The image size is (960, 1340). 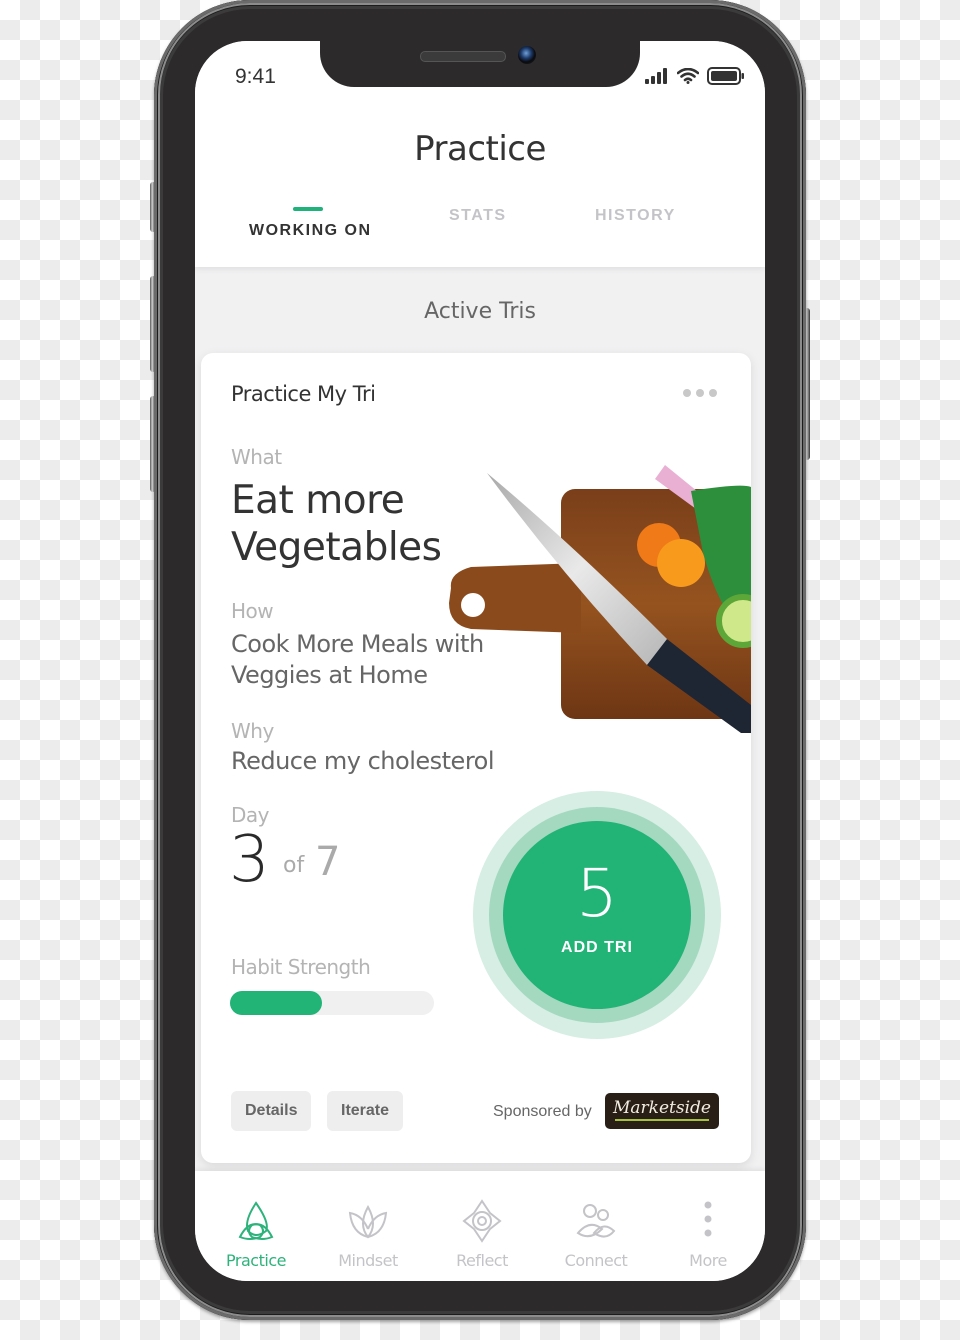 What do you see at coordinates (368, 1260) in the screenshot?
I see `tabbar-label: Mindset` at bounding box center [368, 1260].